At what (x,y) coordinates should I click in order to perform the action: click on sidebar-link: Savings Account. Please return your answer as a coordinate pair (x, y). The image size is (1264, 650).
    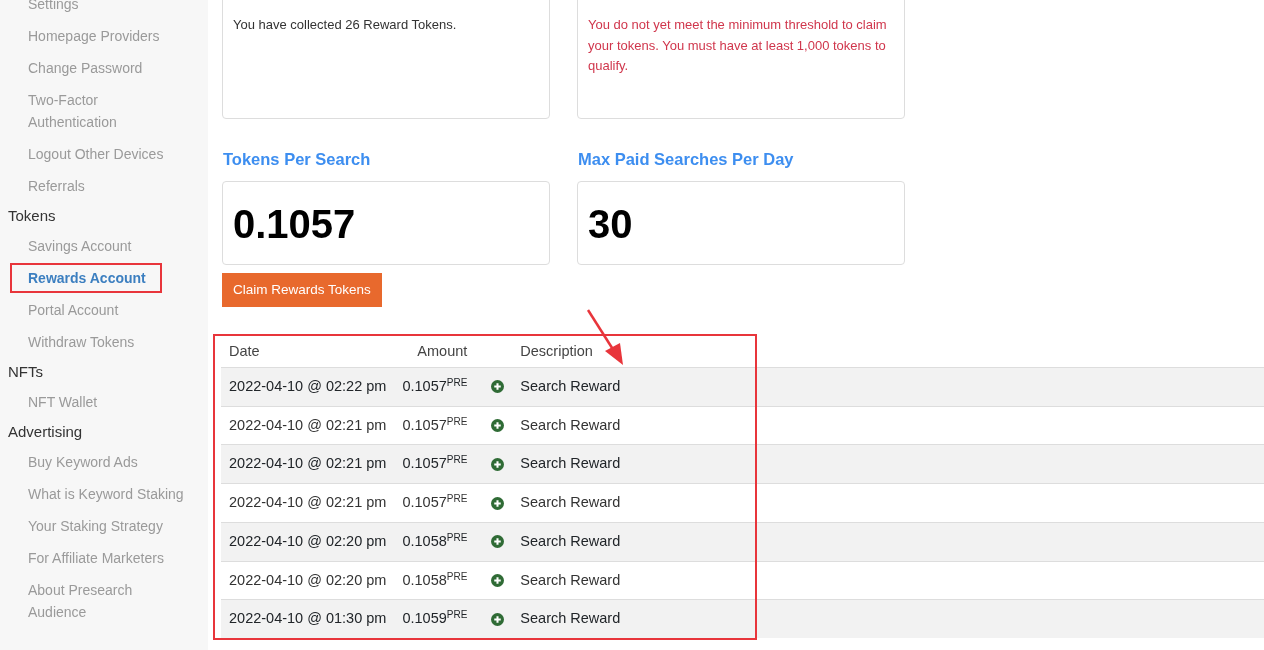
    Looking at the image, I should click on (79, 246).